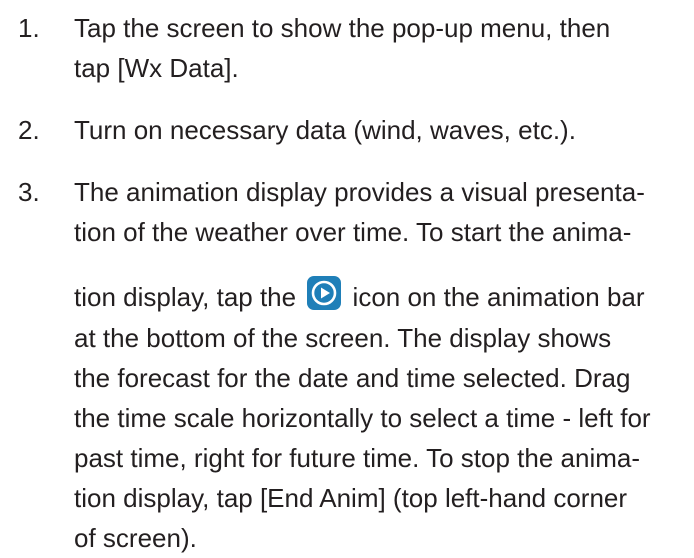  What do you see at coordinates (324, 293) in the screenshot?
I see `play-circle-icon` at bounding box center [324, 293].